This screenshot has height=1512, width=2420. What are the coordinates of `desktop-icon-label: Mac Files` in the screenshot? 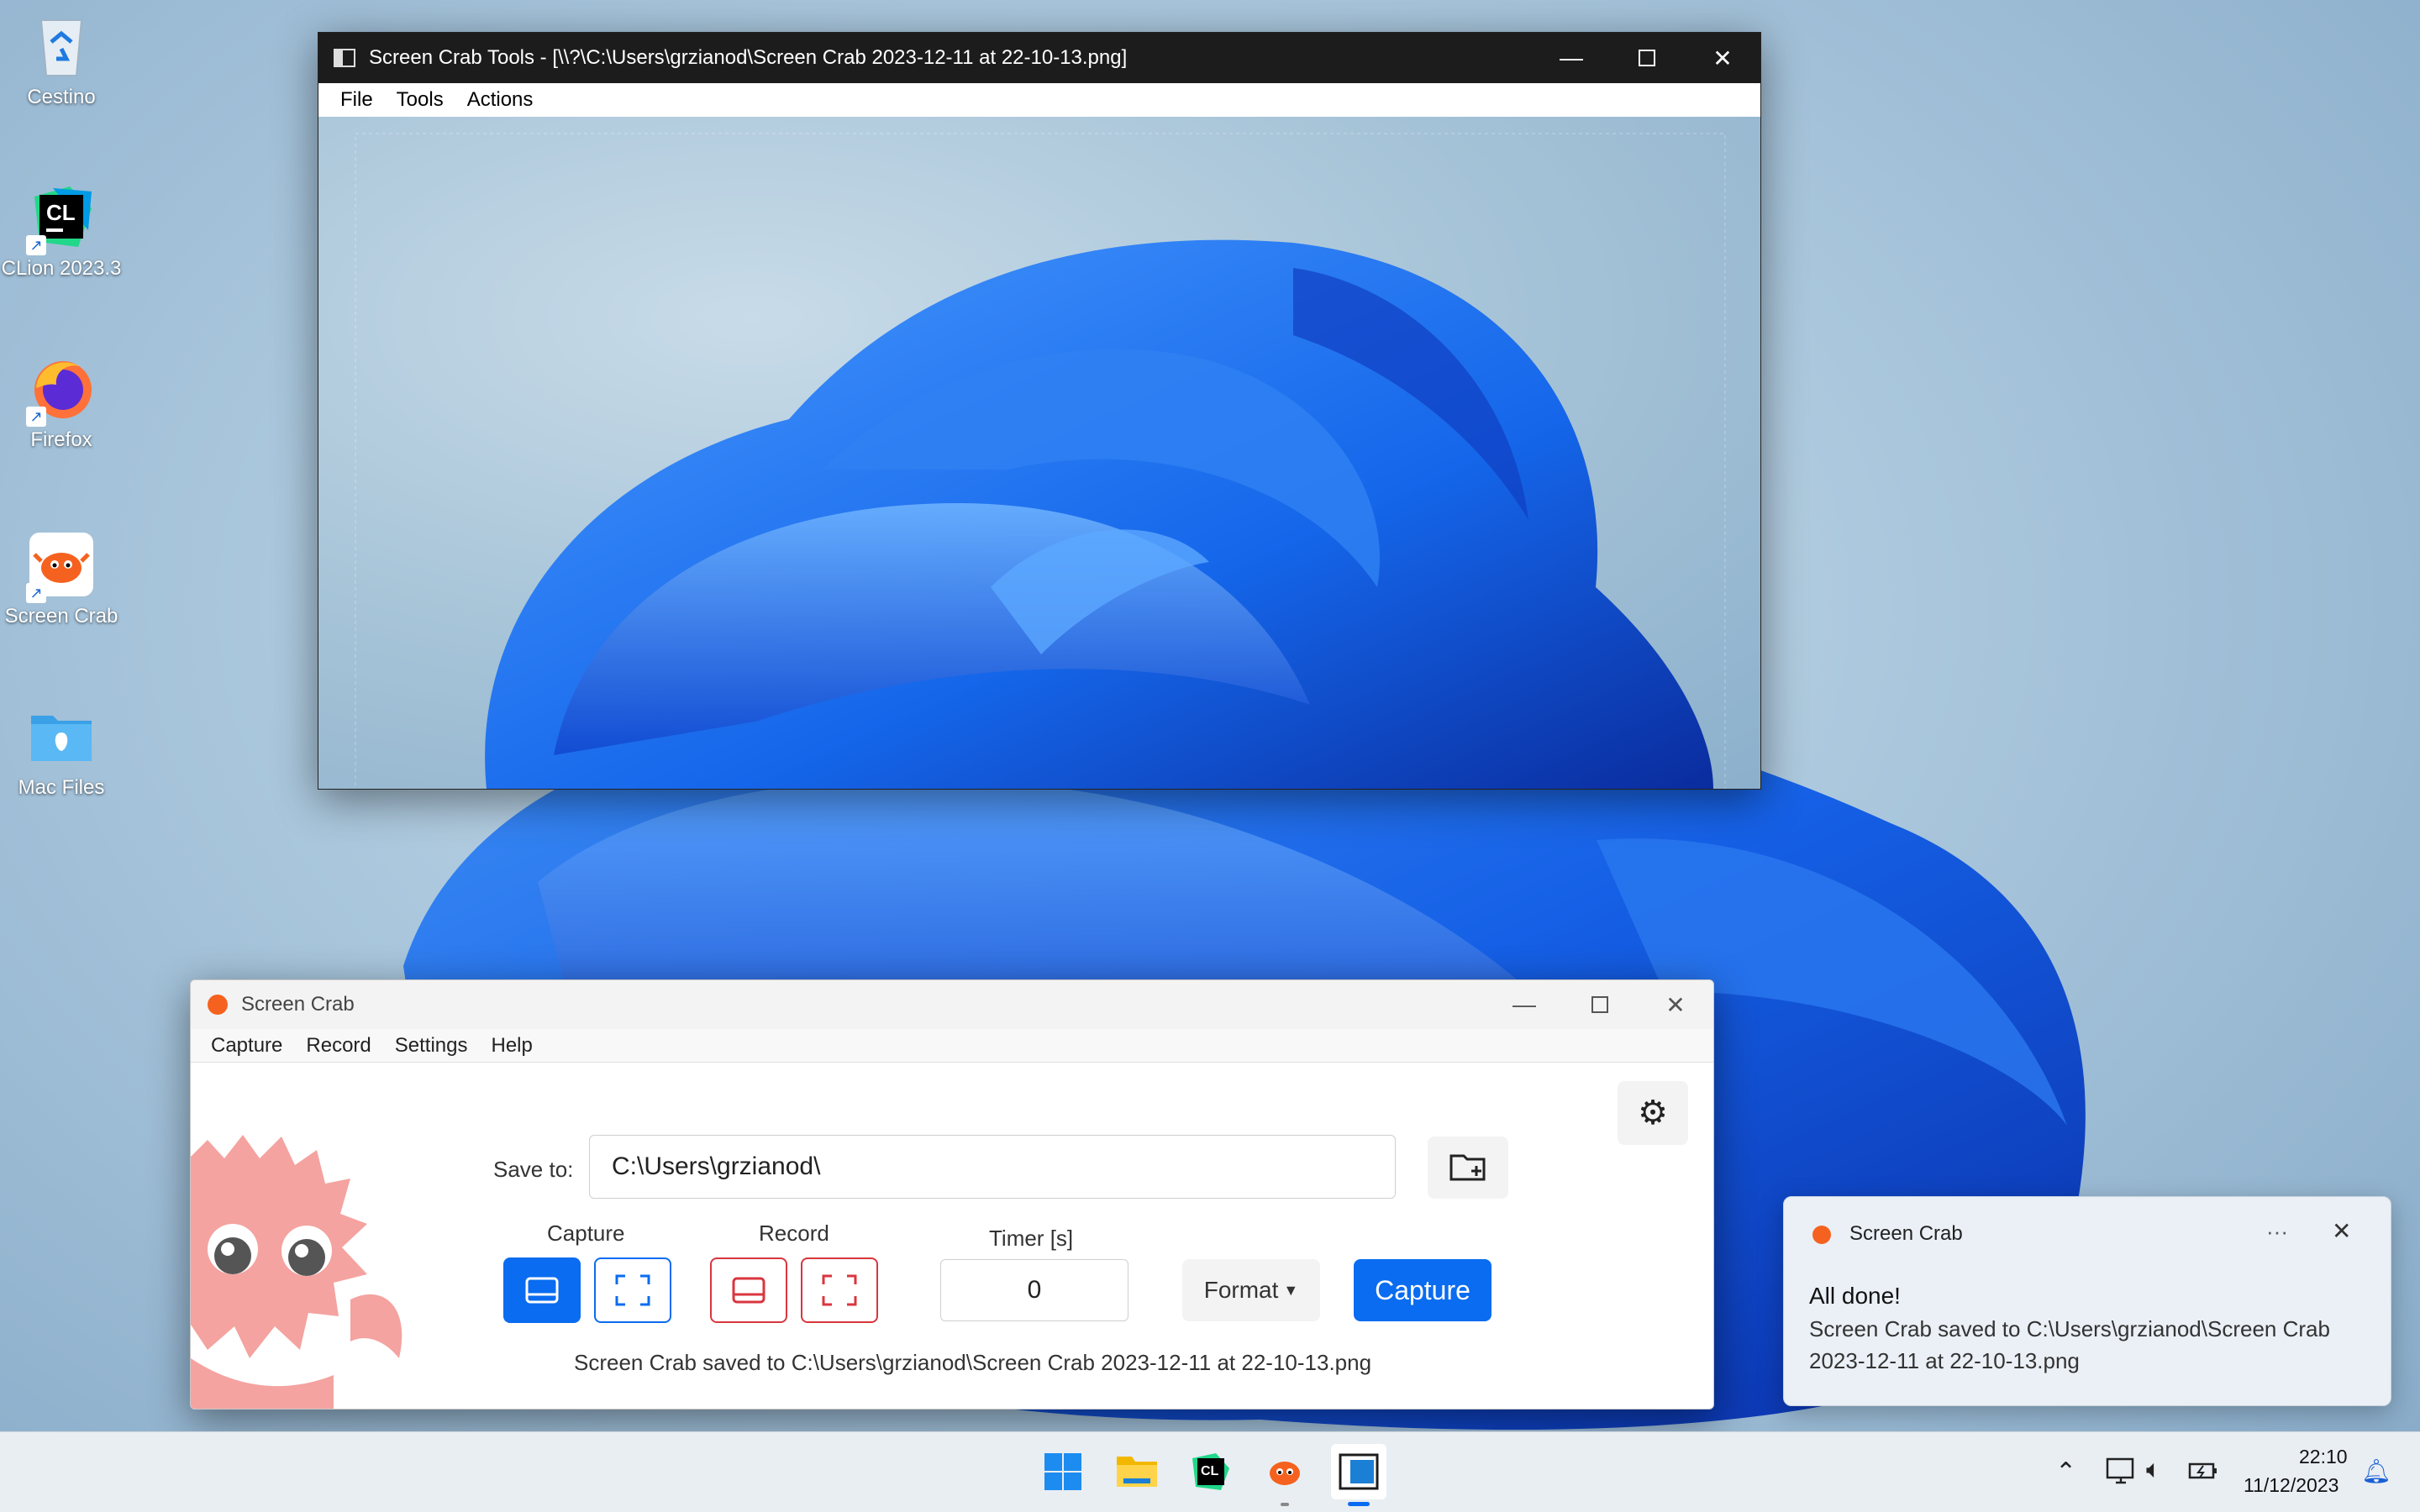 It's located at (62, 787).